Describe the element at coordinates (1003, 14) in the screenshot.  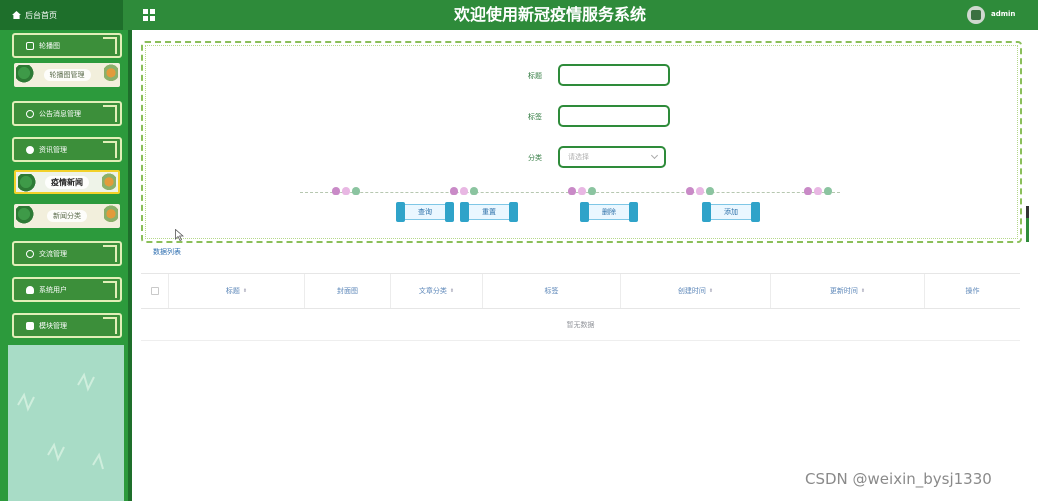
I see `user-name: admin` at that location.